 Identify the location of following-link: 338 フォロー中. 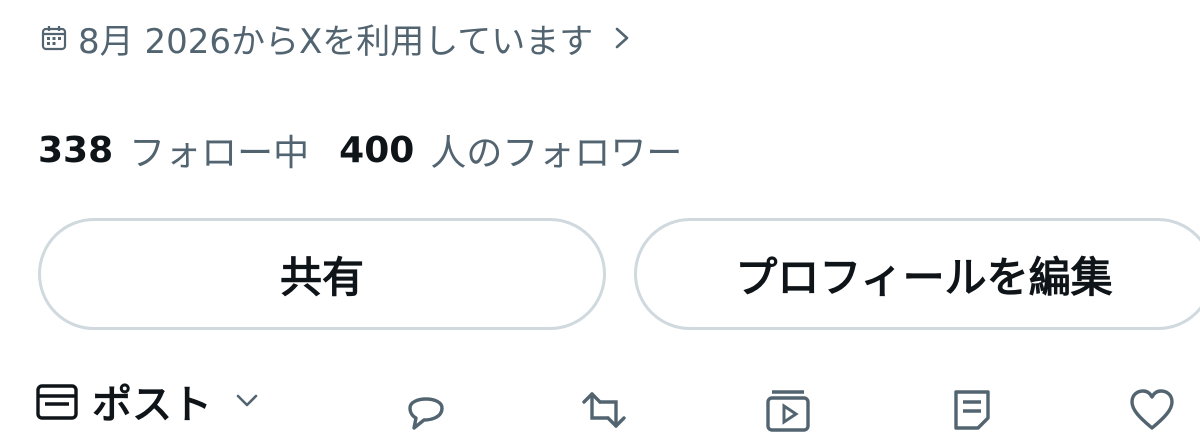
(173, 150).